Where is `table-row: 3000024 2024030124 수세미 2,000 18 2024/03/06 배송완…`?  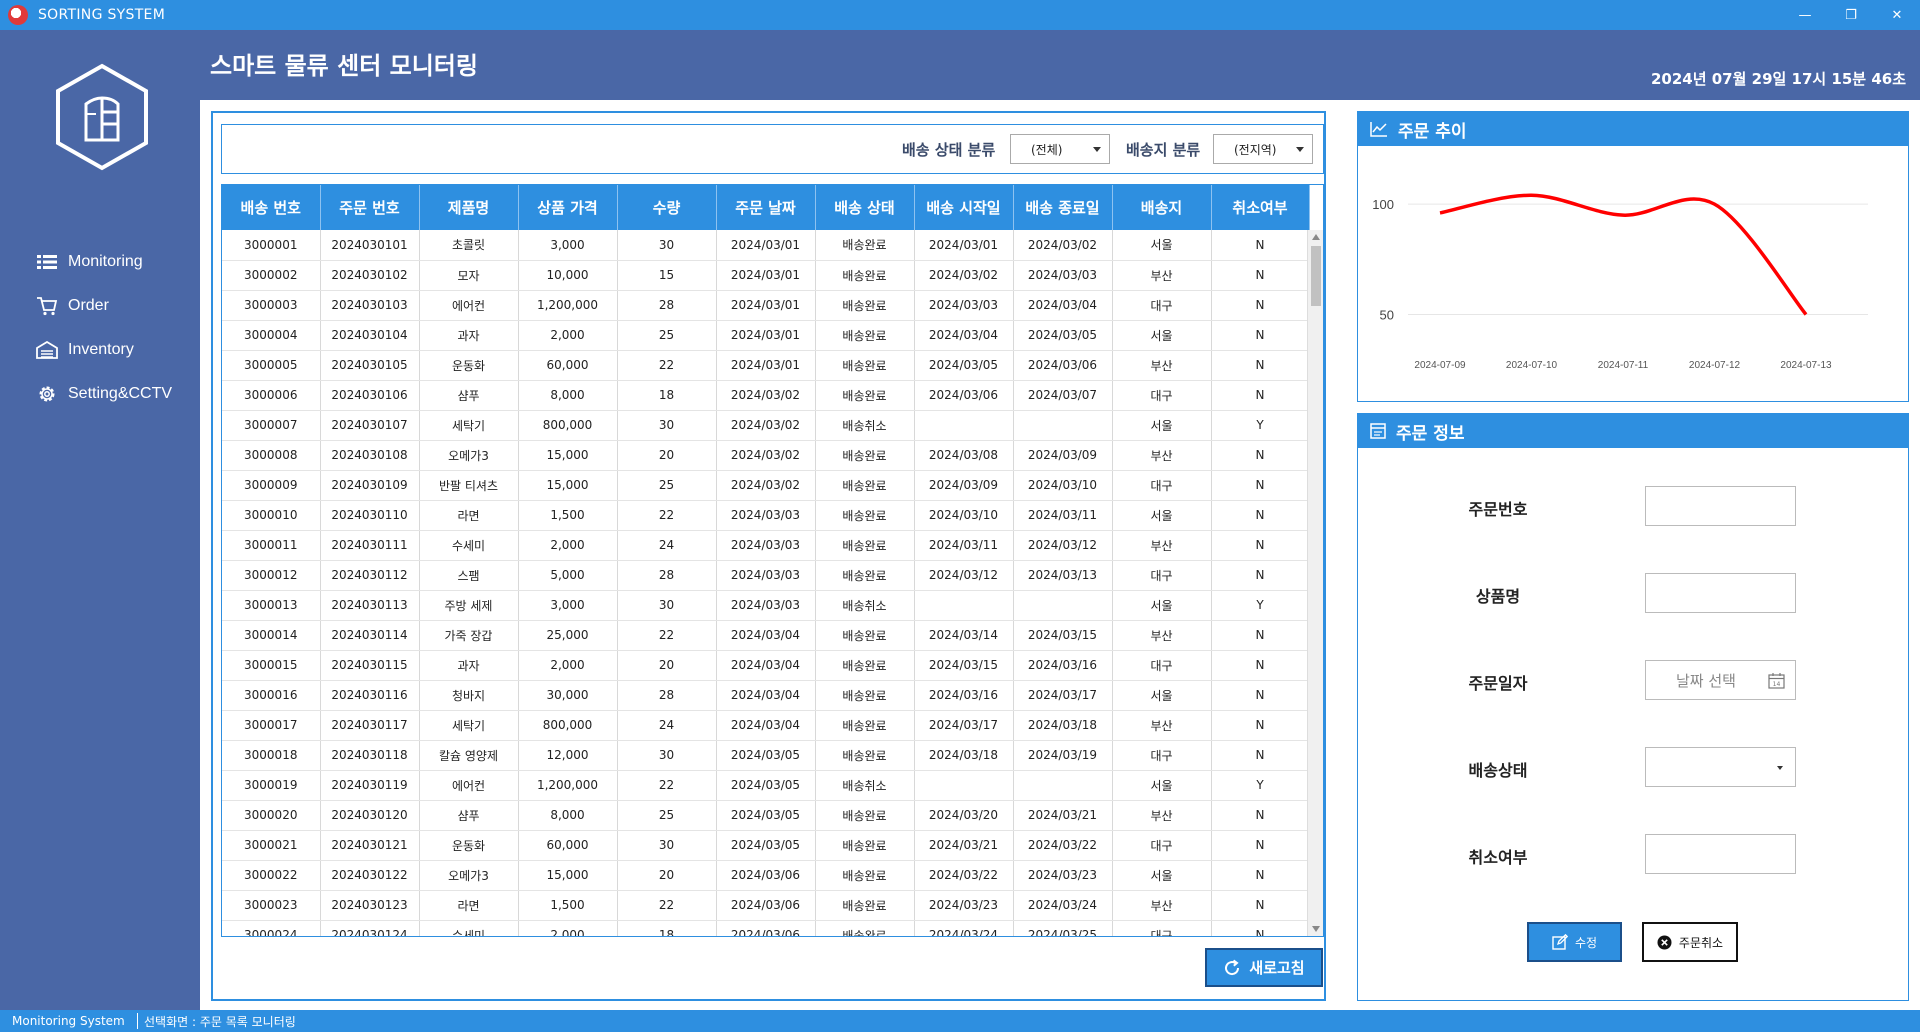 table-row: 3000024 2024030124 수세미 2,000 18 2024/03/06 배송완… is located at coordinates (766, 928).